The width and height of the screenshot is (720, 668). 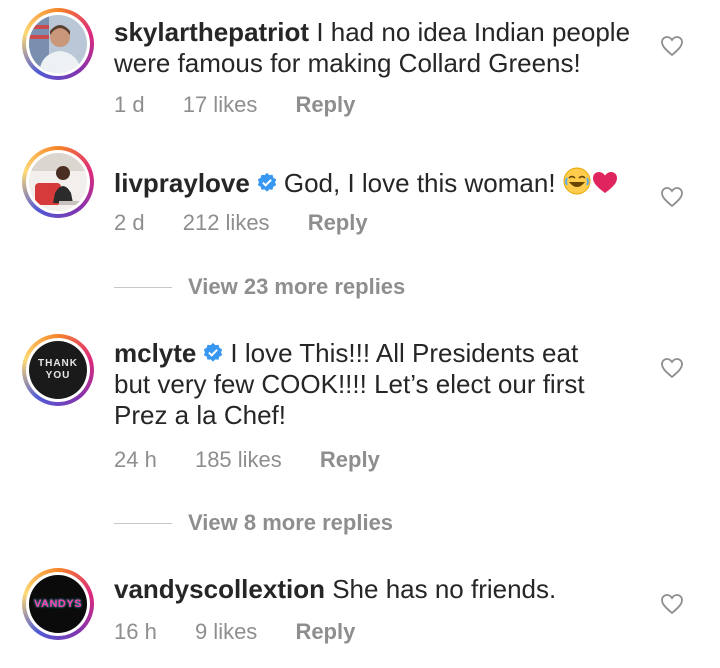 What do you see at coordinates (182, 183) in the screenshot?
I see `comment-username: livpraylove` at bounding box center [182, 183].